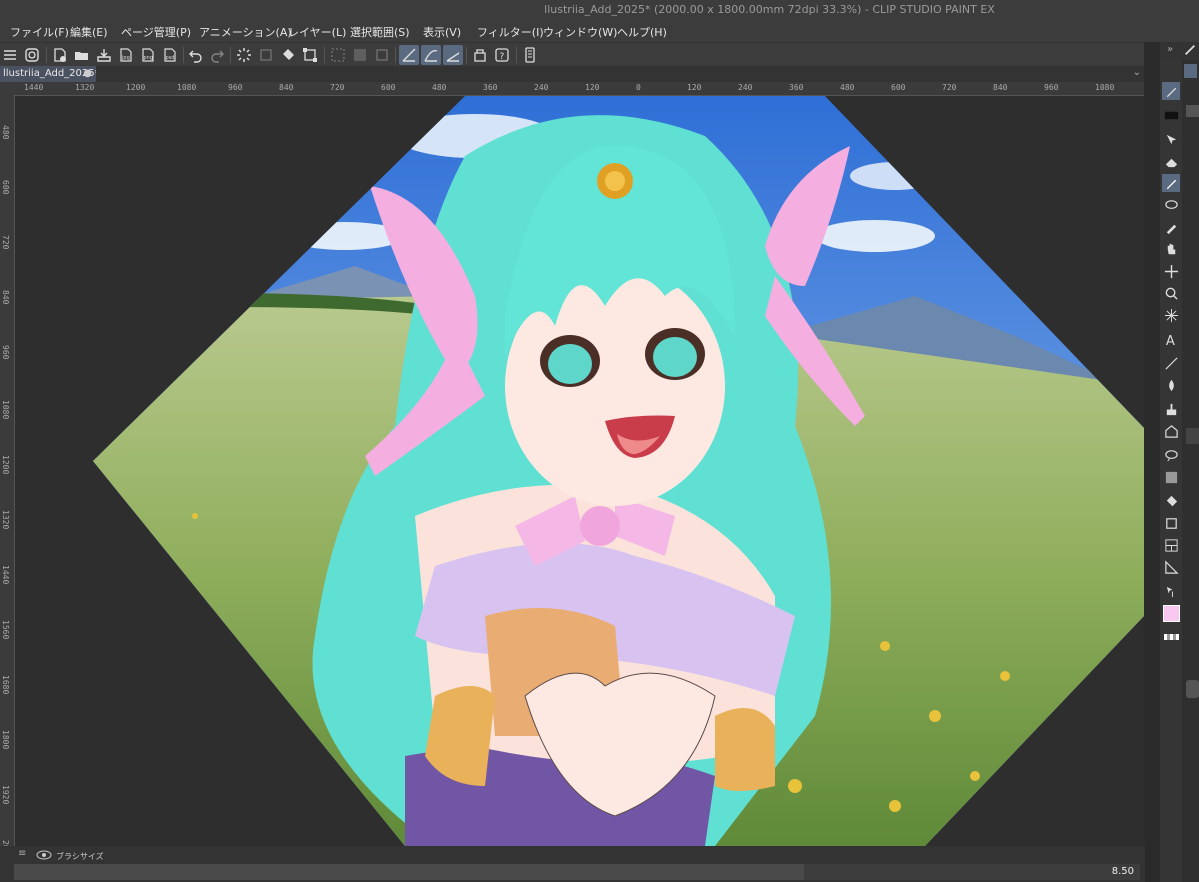  Describe the element at coordinates (1171, 183) in the screenshot. I see `vector-pen-tool-icon` at that location.